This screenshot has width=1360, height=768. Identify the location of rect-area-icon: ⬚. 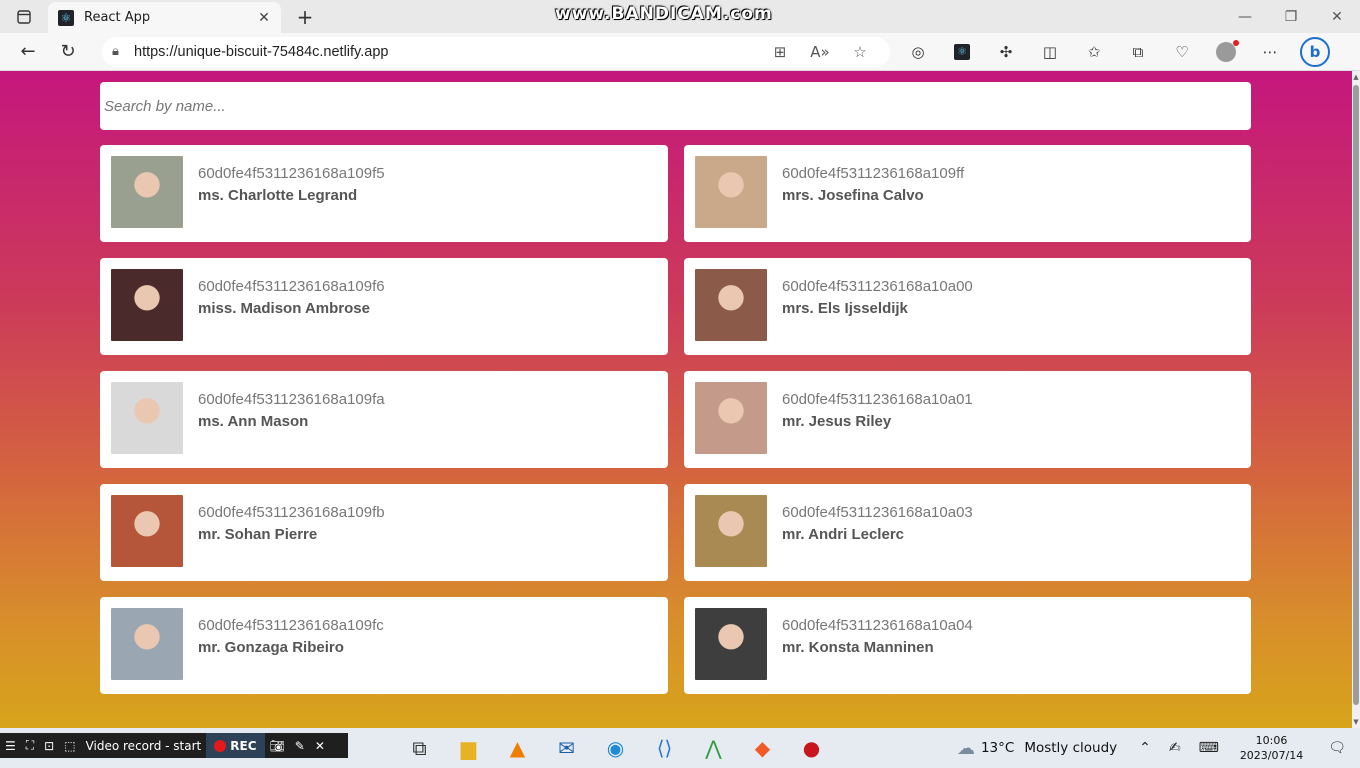
(69, 745).